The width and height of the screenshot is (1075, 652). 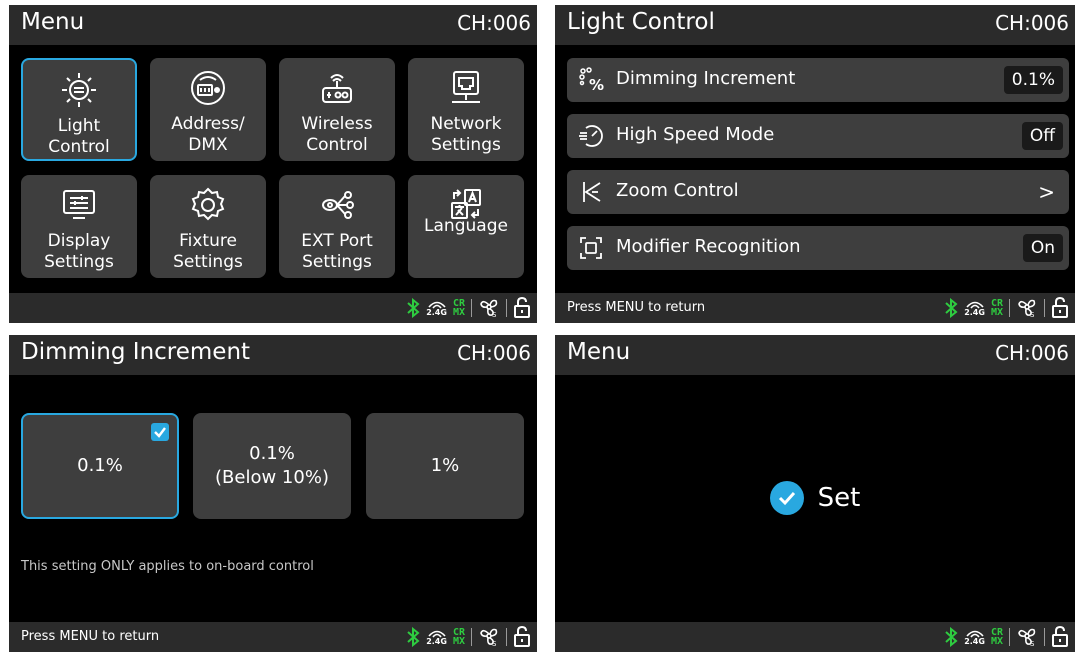 I want to click on row-label: Zoom Control, so click(x=677, y=190).